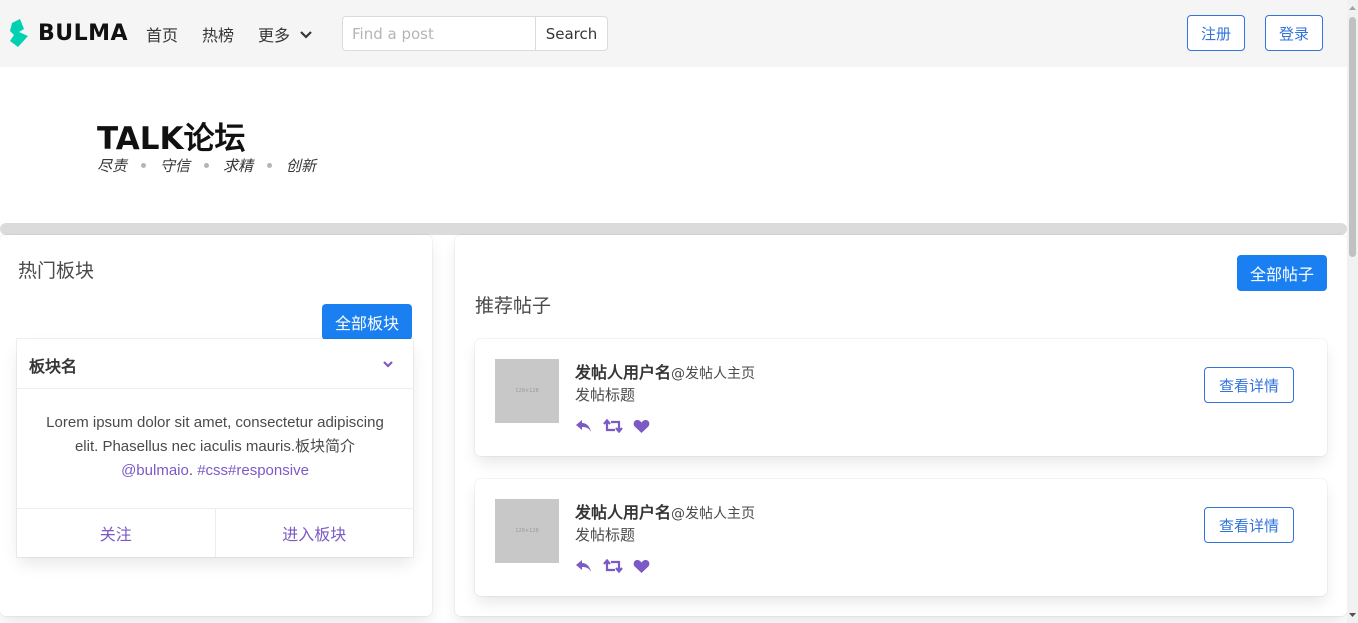 The height and width of the screenshot is (623, 1358). I want to click on bulma-logo-icon, so click(19, 33).